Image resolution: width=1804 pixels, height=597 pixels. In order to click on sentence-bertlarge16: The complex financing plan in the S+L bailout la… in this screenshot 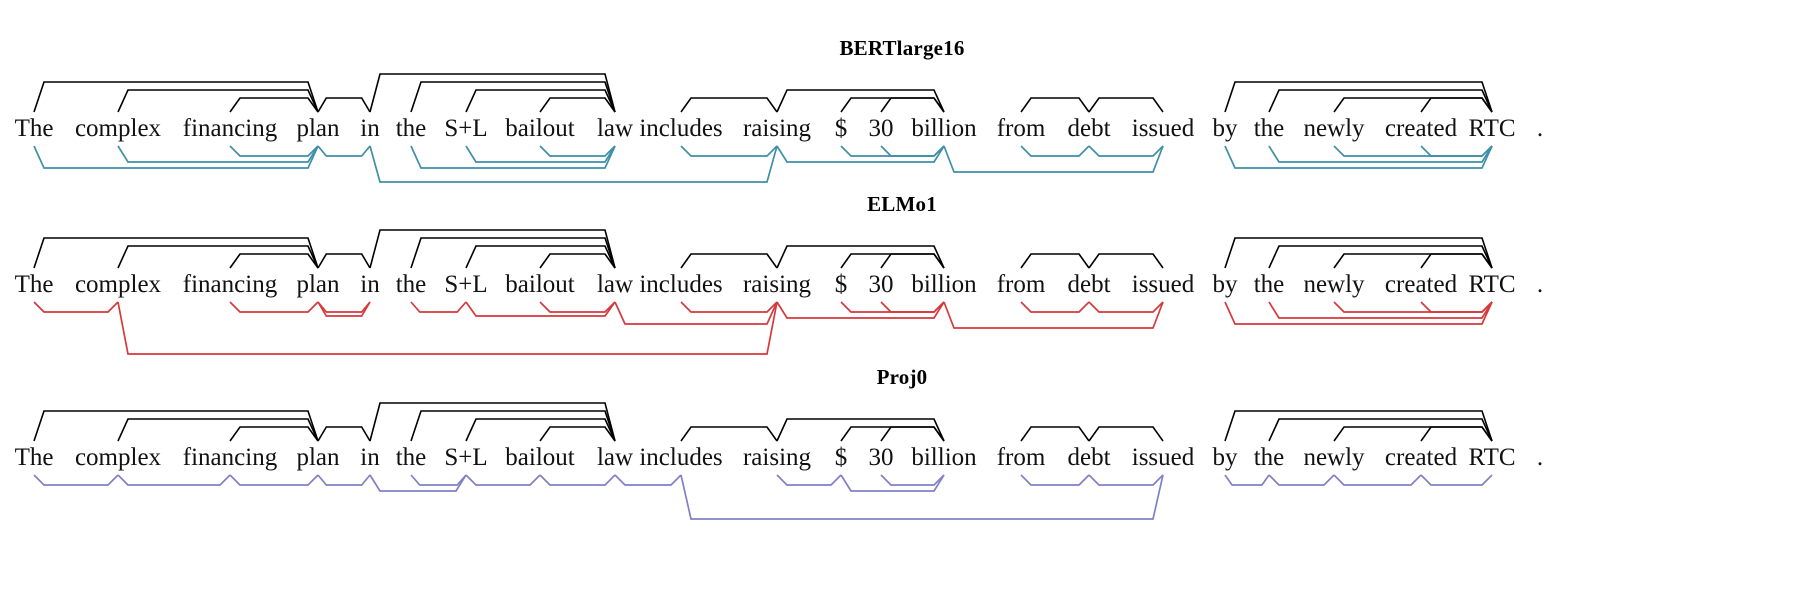, I will do `click(902, 129)`.